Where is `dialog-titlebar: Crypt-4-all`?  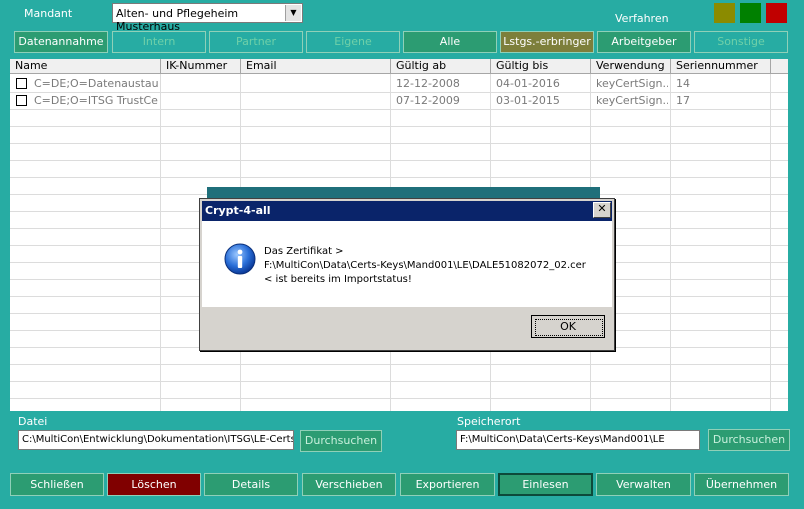
dialog-titlebar: Crypt-4-all is located at coordinates (407, 211).